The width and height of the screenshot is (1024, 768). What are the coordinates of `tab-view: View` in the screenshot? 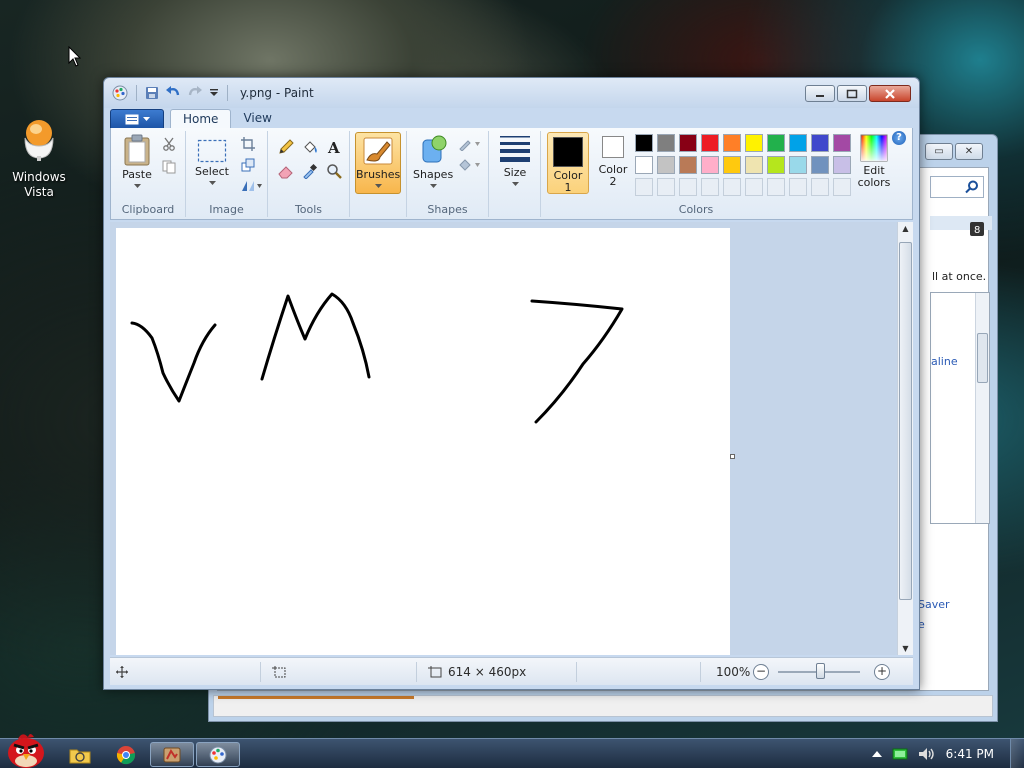 It's located at (257, 119).